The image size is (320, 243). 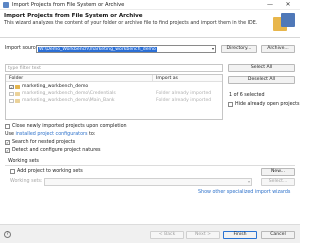 I want to click on column-header-folder: Folder, so click(x=16, y=78).